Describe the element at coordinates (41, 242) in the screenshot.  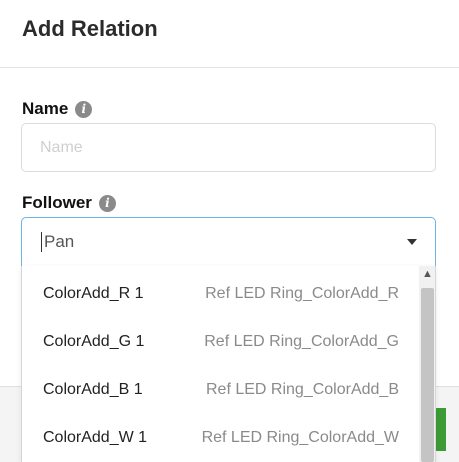
I see `text-cursor` at that location.